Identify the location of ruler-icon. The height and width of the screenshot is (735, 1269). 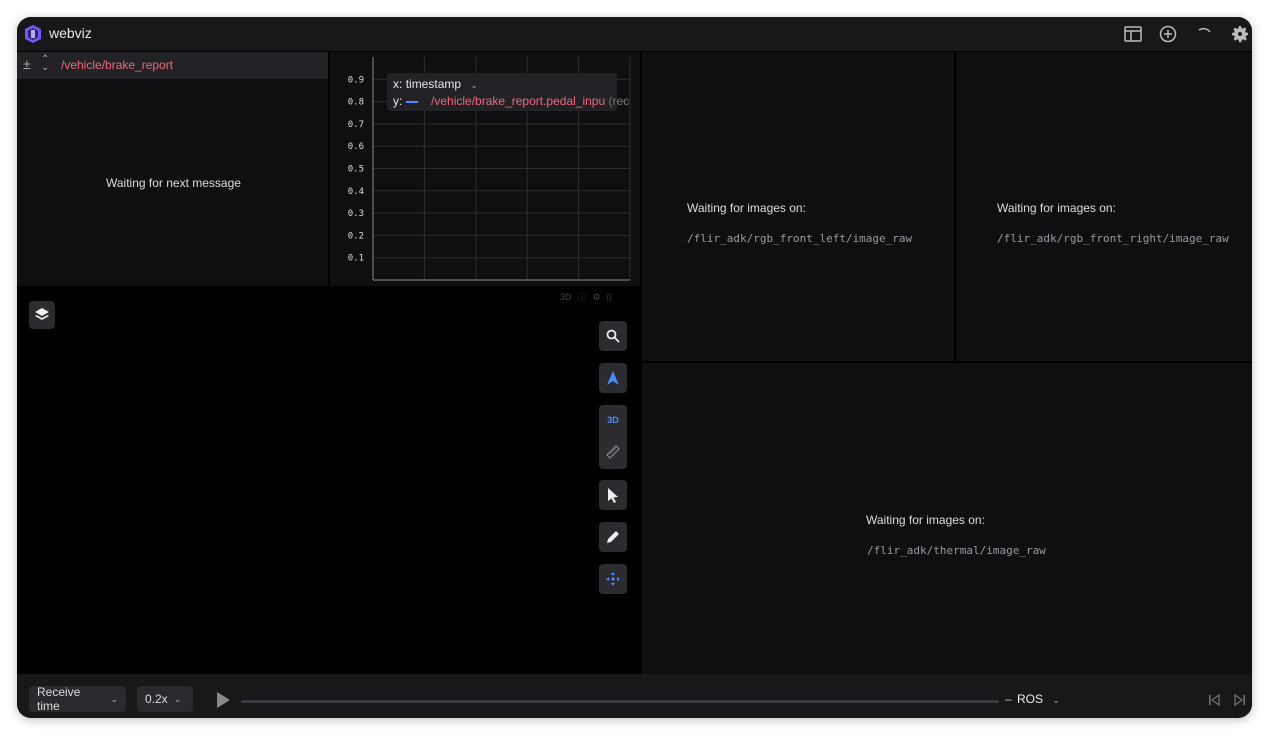
(613, 452).